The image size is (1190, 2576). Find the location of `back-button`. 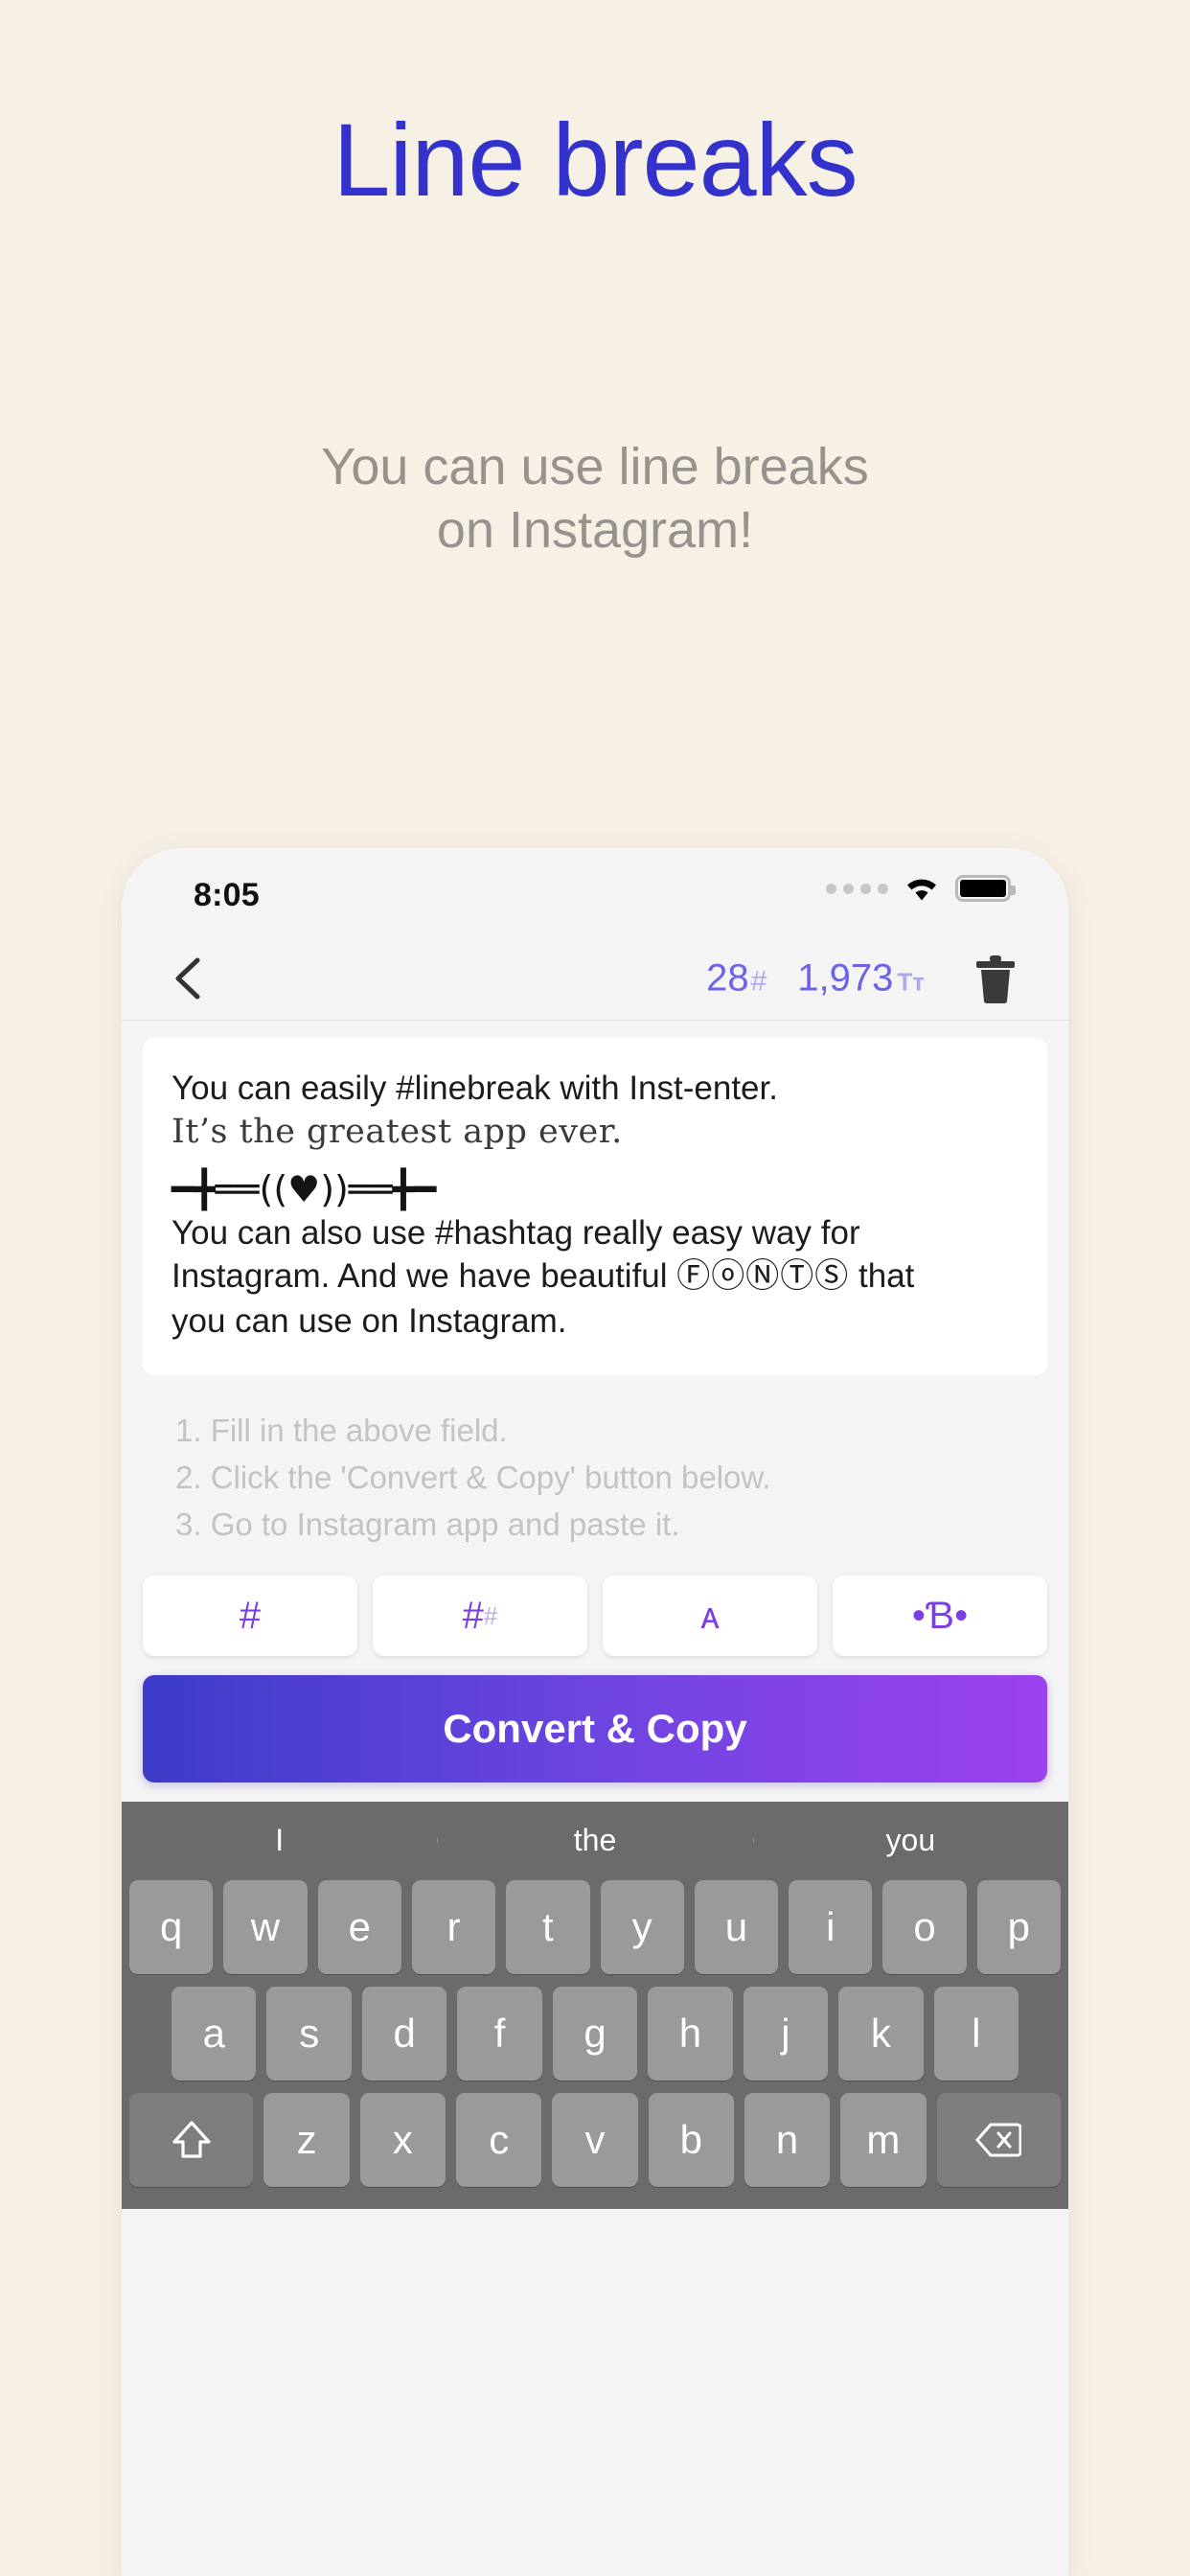

back-button is located at coordinates (190, 978).